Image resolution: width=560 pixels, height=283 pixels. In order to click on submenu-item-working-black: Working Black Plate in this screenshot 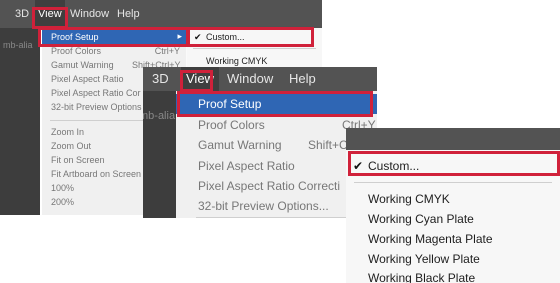, I will do `click(421, 277)`.